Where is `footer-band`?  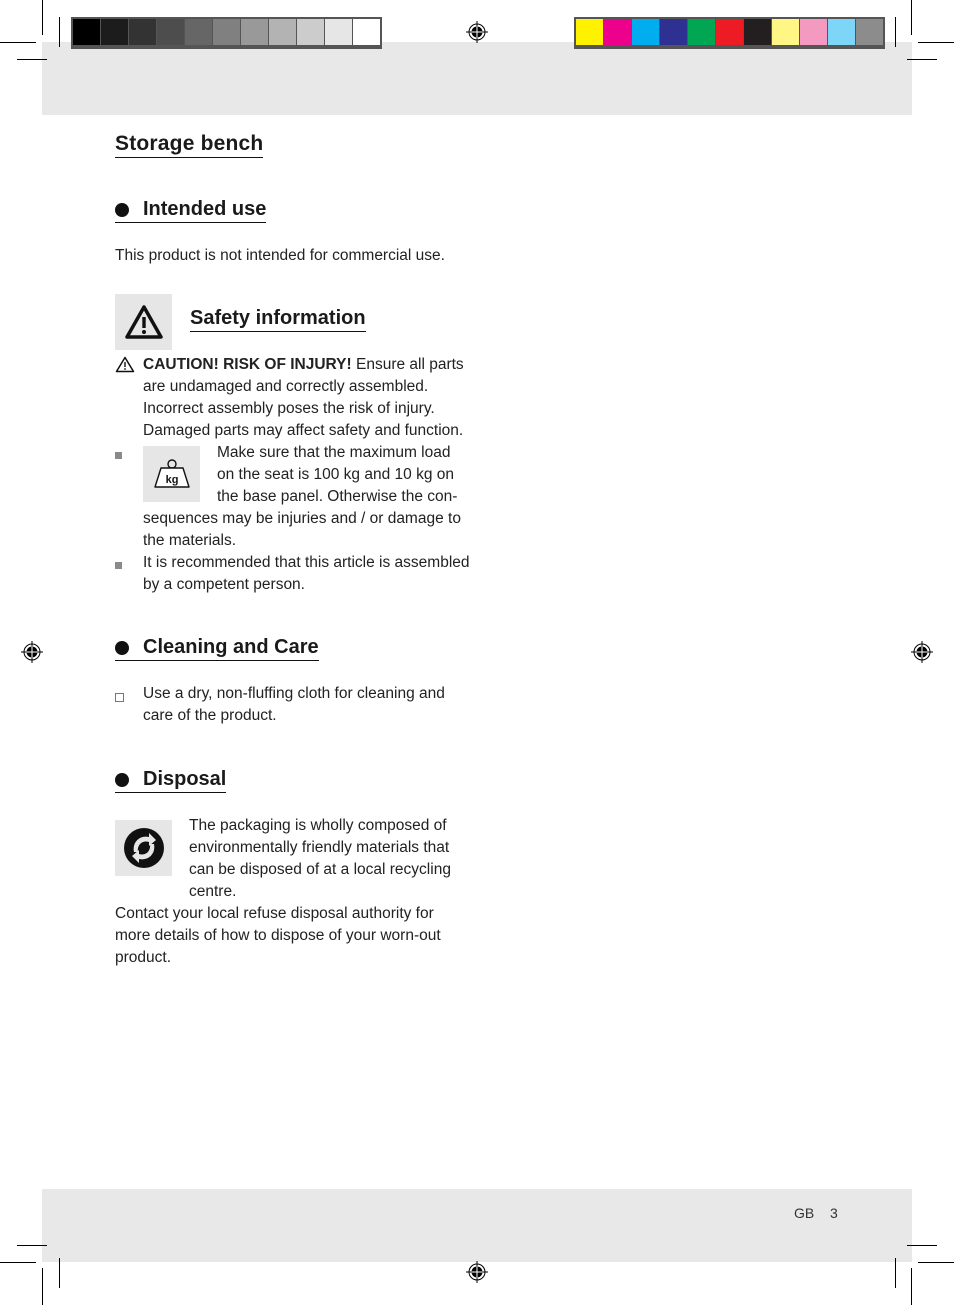
footer-band is located at coordinates (477, 1225).